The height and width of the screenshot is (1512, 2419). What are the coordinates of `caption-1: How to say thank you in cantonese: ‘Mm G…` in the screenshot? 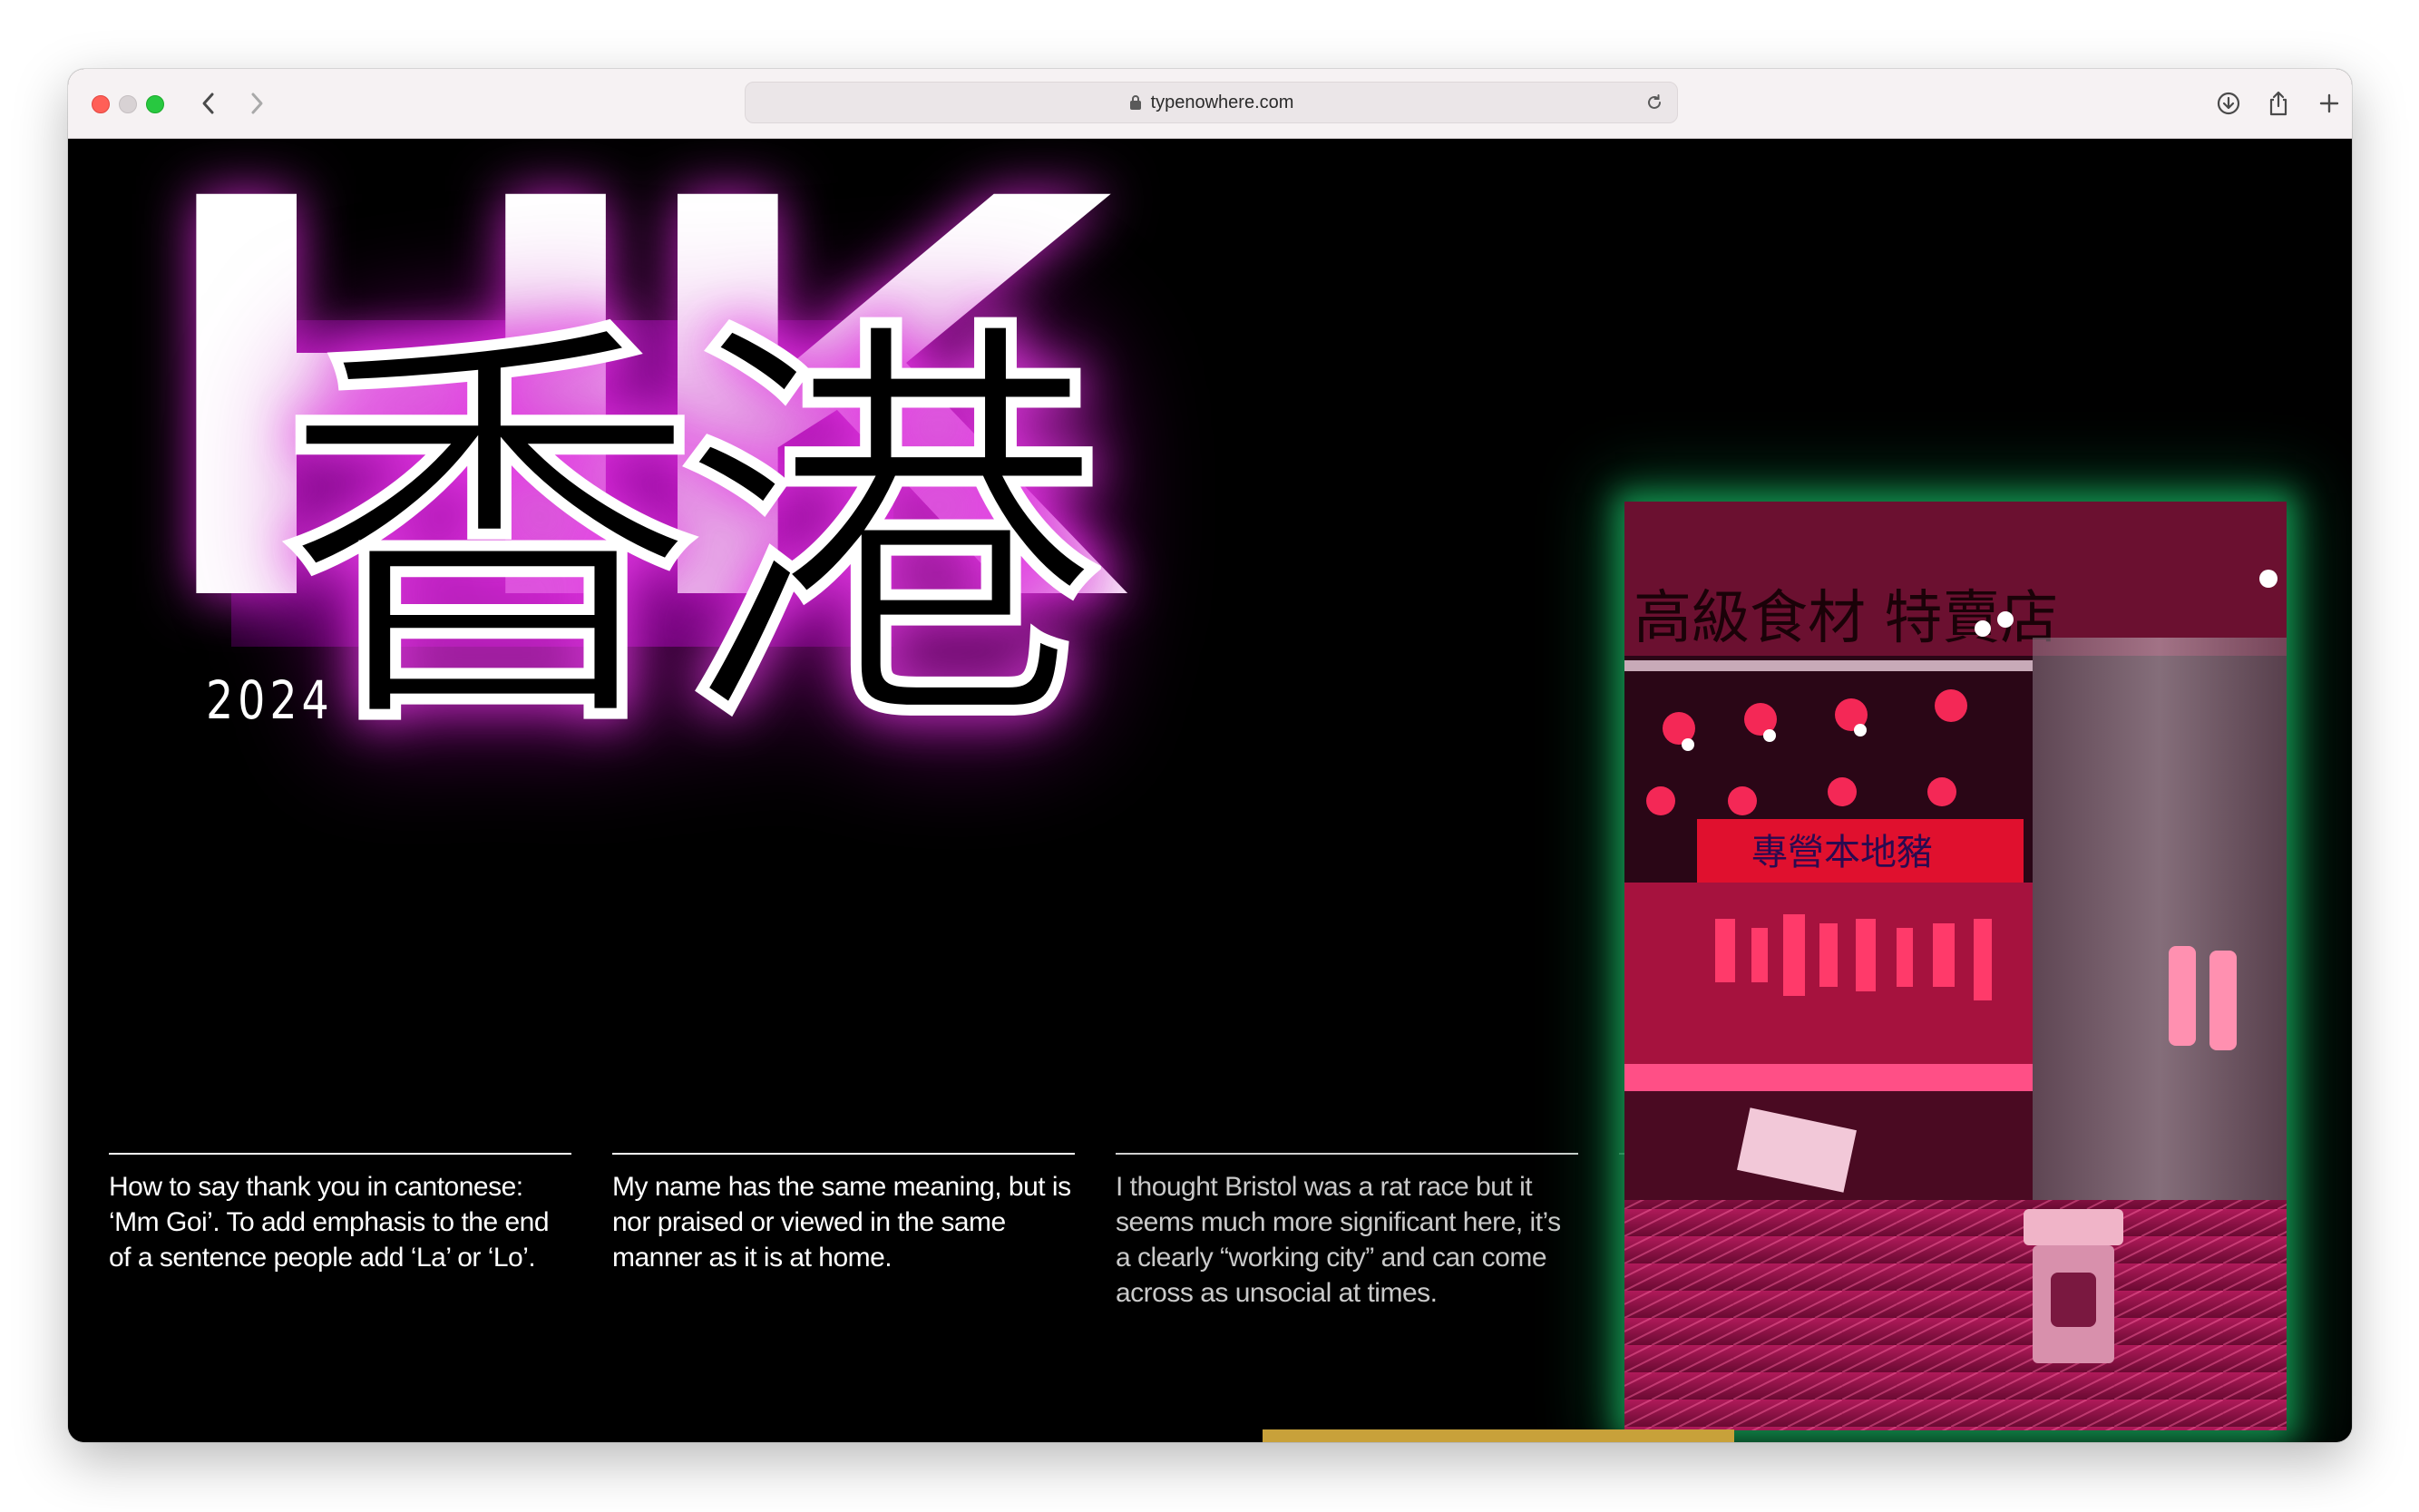 It's located at (340, 1214).